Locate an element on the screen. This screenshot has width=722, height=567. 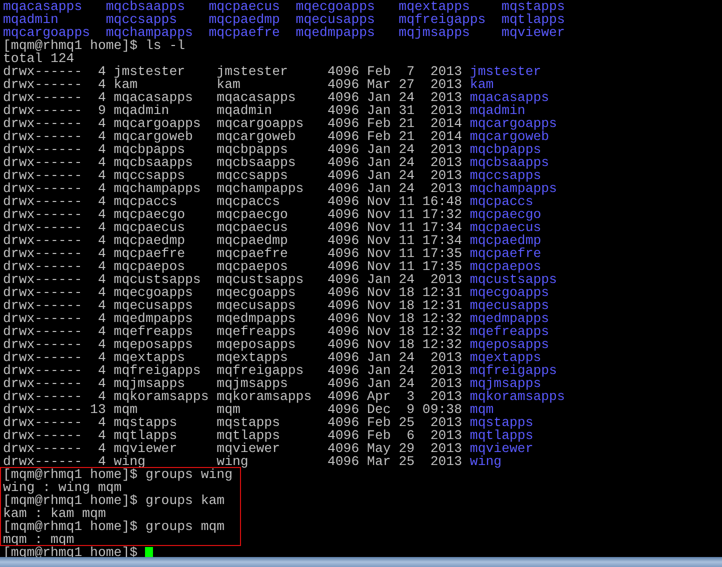
file-details: drwx------ 4 mqcpaedmp mqcpaedmp 4096 Nov 11 17:34 is located at coordinates (233, 240).